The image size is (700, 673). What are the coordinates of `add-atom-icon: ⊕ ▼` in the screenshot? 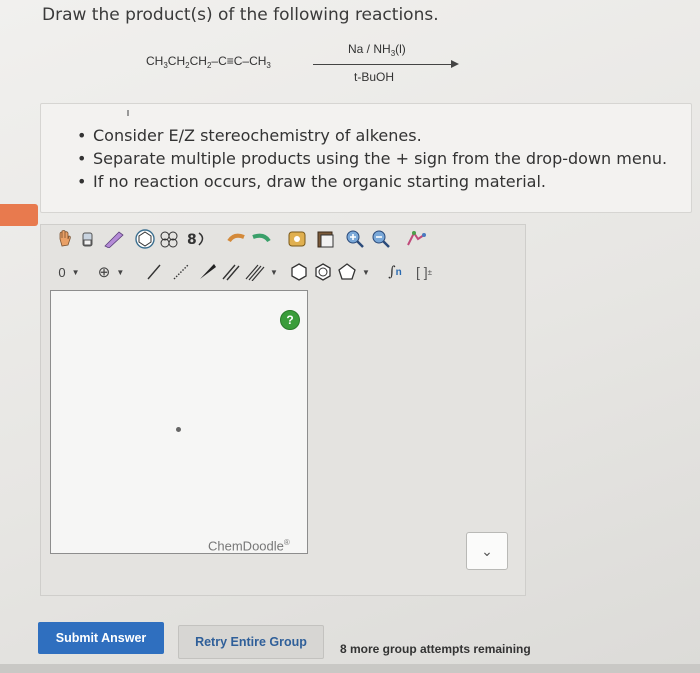 It's located at (111, 272).